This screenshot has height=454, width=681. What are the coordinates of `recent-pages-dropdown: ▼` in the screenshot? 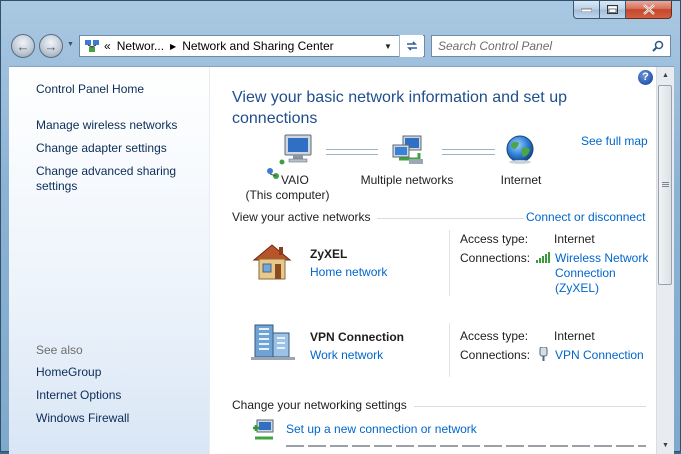 It's located at (70, 44).